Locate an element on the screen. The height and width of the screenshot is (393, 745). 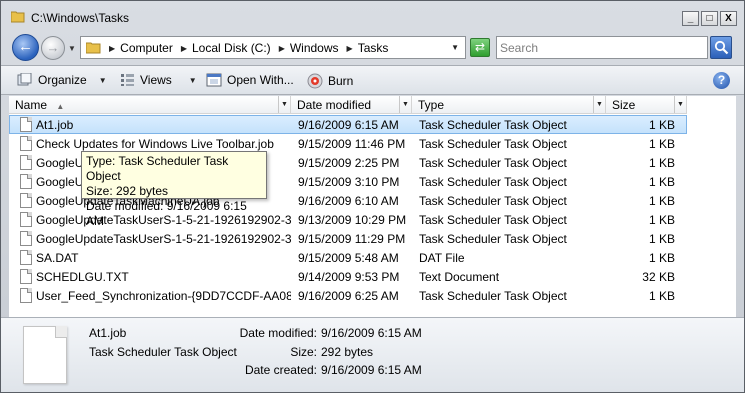
breadcrumb-local-disk: Local Disk (C:) is located at coordinates (231, 48).